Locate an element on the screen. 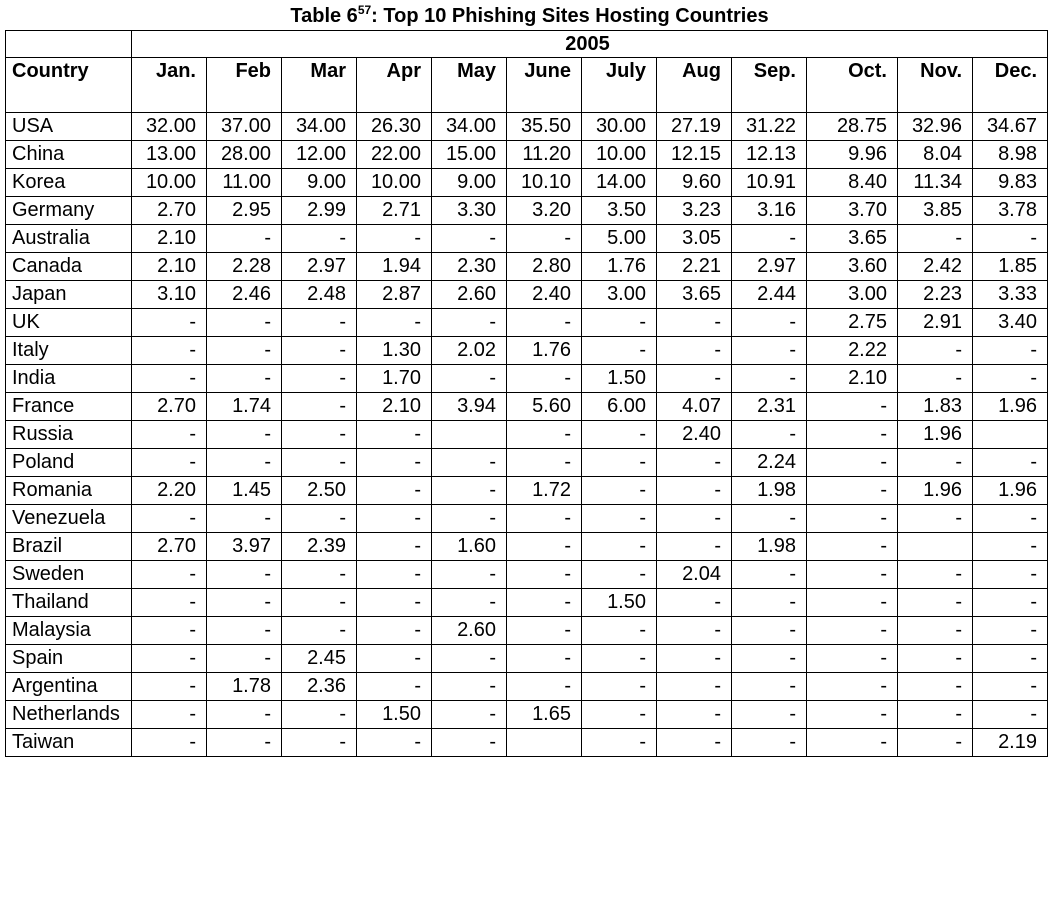 The image size is (1059, 902). caption-prefix: Table 6 is located at coordinates (324, 16).